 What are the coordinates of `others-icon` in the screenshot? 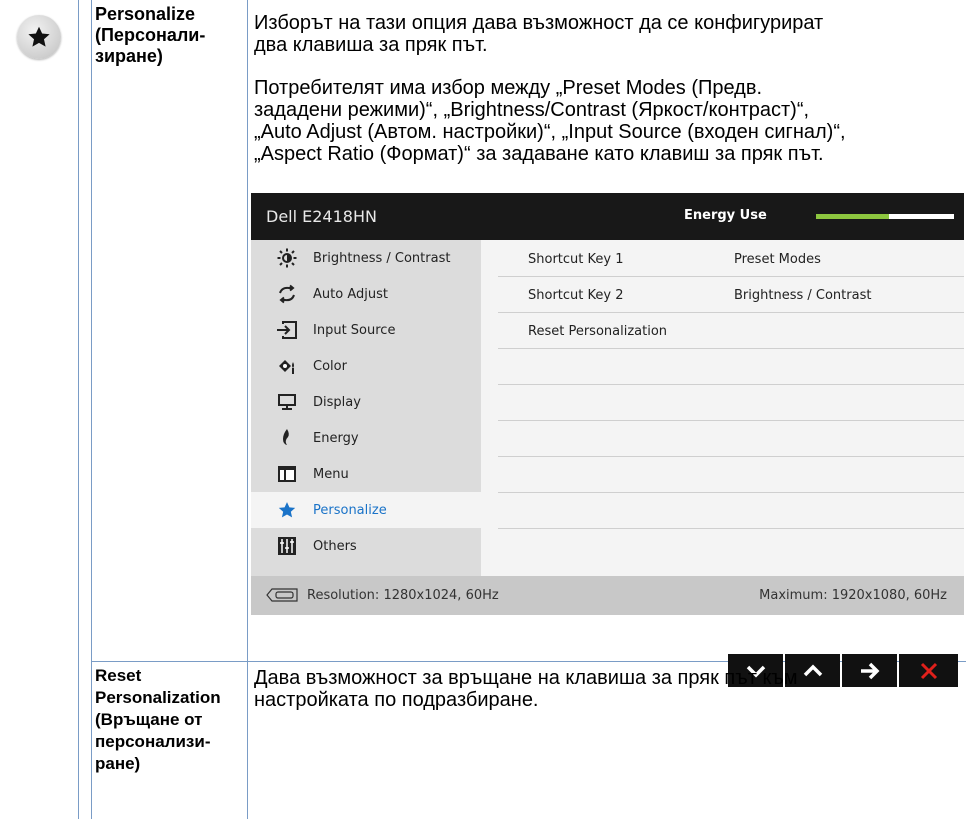 It's located at (287, 546).